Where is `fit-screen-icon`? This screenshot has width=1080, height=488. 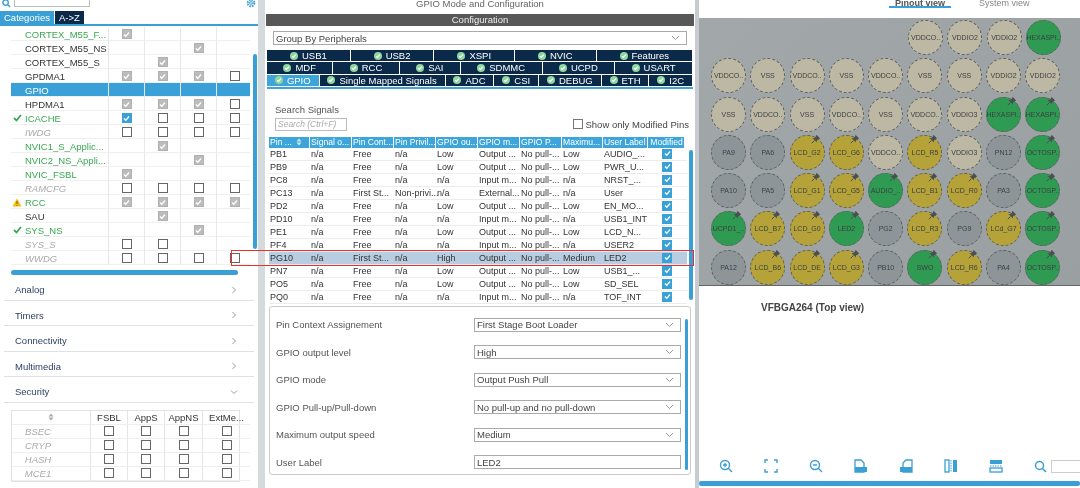 fit-screen-icon is located at coordinates (771, 466).